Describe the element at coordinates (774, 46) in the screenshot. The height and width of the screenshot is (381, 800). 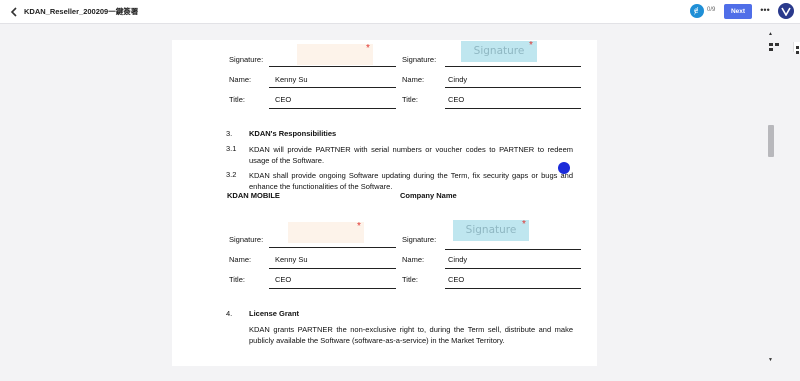
I see `panel-icon` at that location.